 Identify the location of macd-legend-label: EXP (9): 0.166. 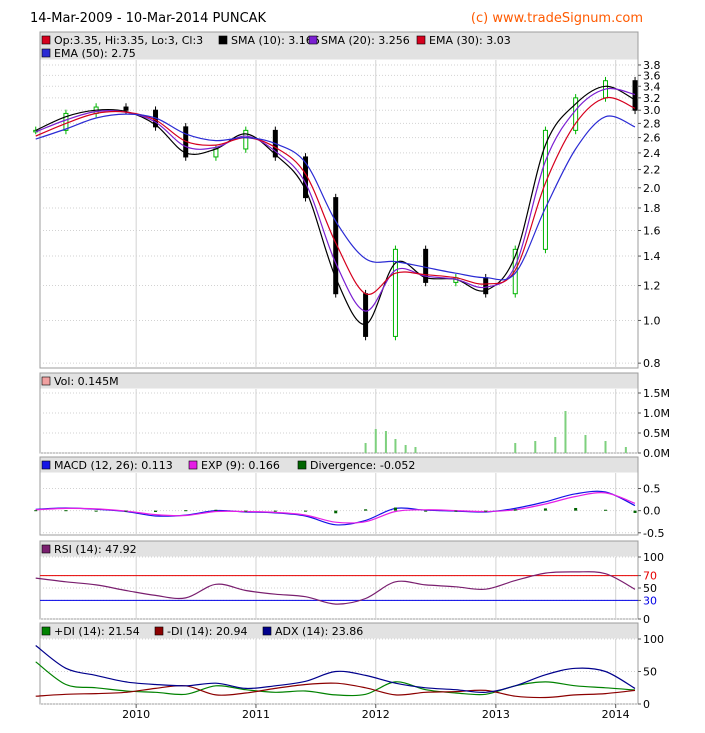
(240, 465).